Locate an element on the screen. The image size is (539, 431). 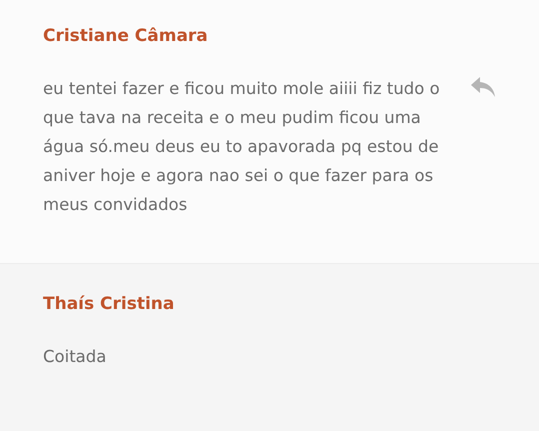
comment-author: Cristiane Câmara is located at coordinates (125, 36).